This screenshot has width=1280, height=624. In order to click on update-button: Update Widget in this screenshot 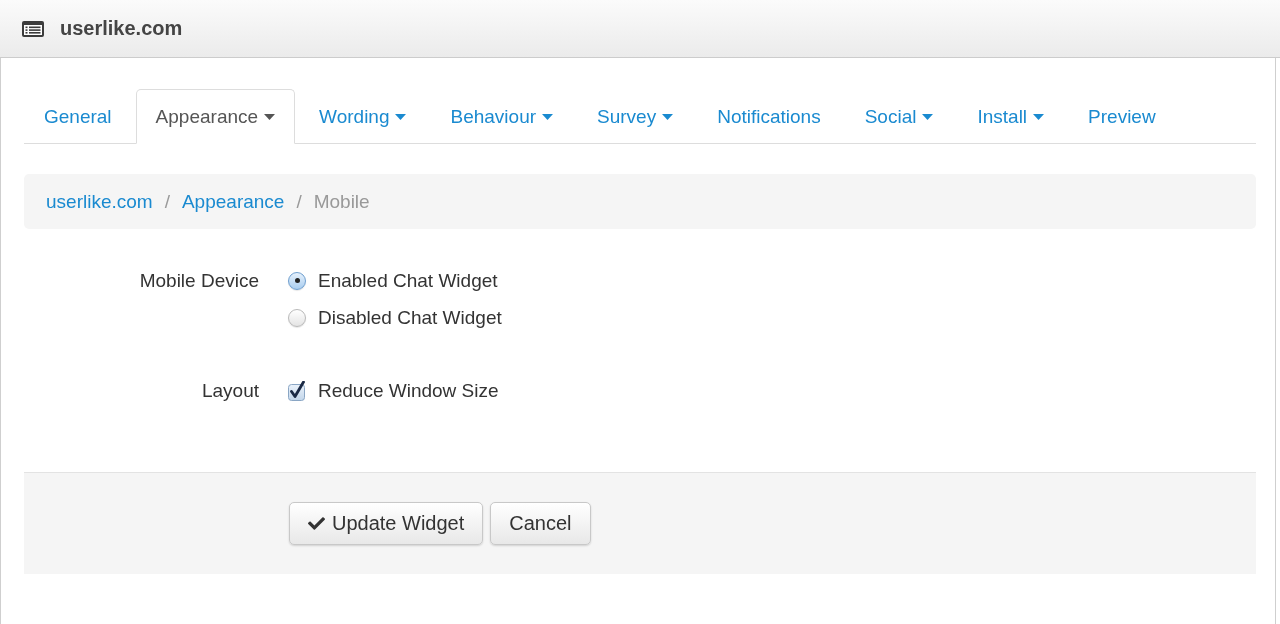, I will do `click(386, 523)`.